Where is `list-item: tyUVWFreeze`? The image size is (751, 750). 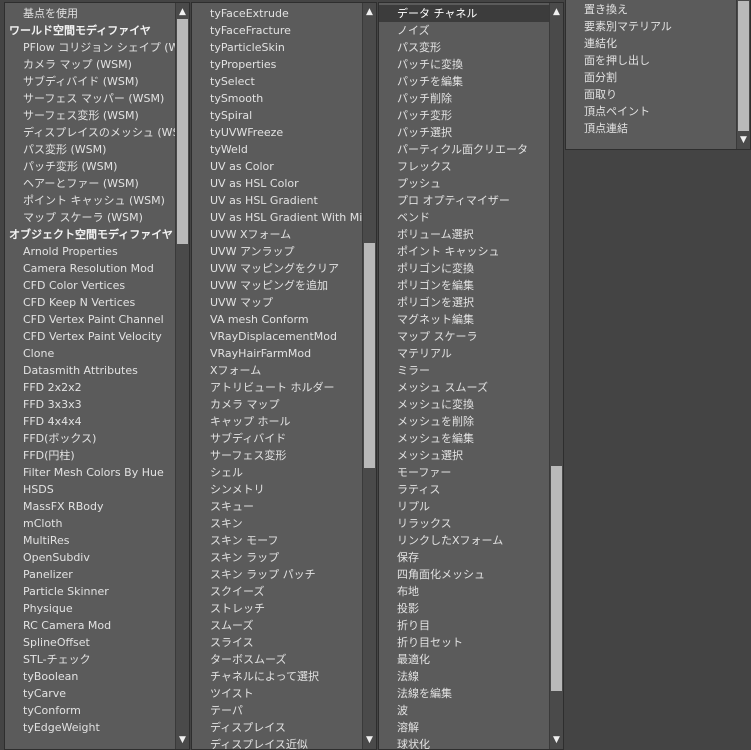
list-item: tyUVWFreeze is located at coordinates (277, 132).